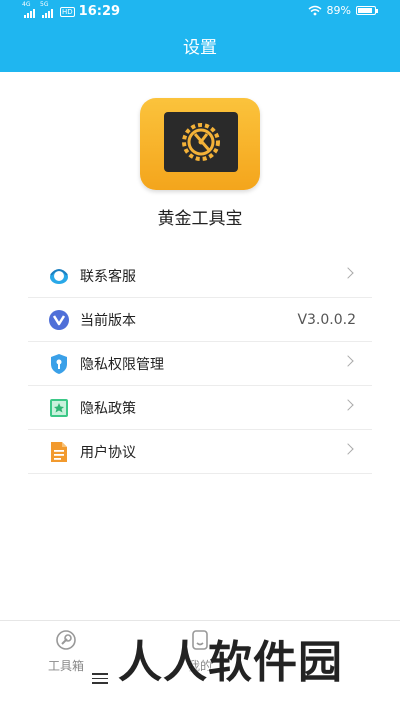 This screenshot has width=400, height=701. I want to click on gear-compass-icon, so click(201, 142).